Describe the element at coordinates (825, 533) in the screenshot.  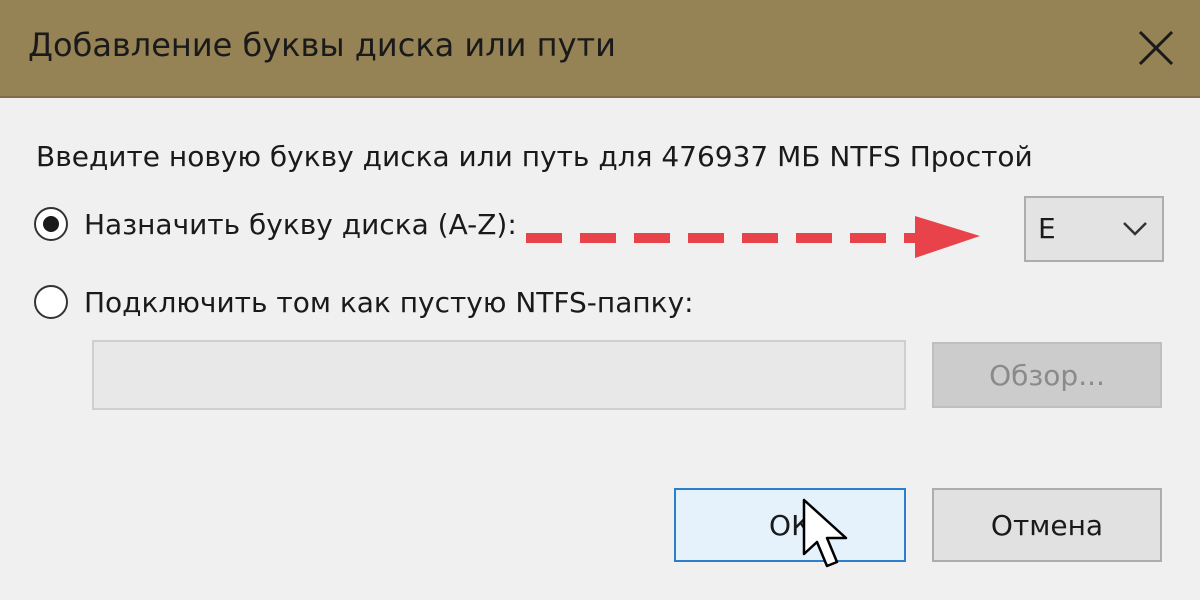
I see `mouse-pointer-icon` at that location.